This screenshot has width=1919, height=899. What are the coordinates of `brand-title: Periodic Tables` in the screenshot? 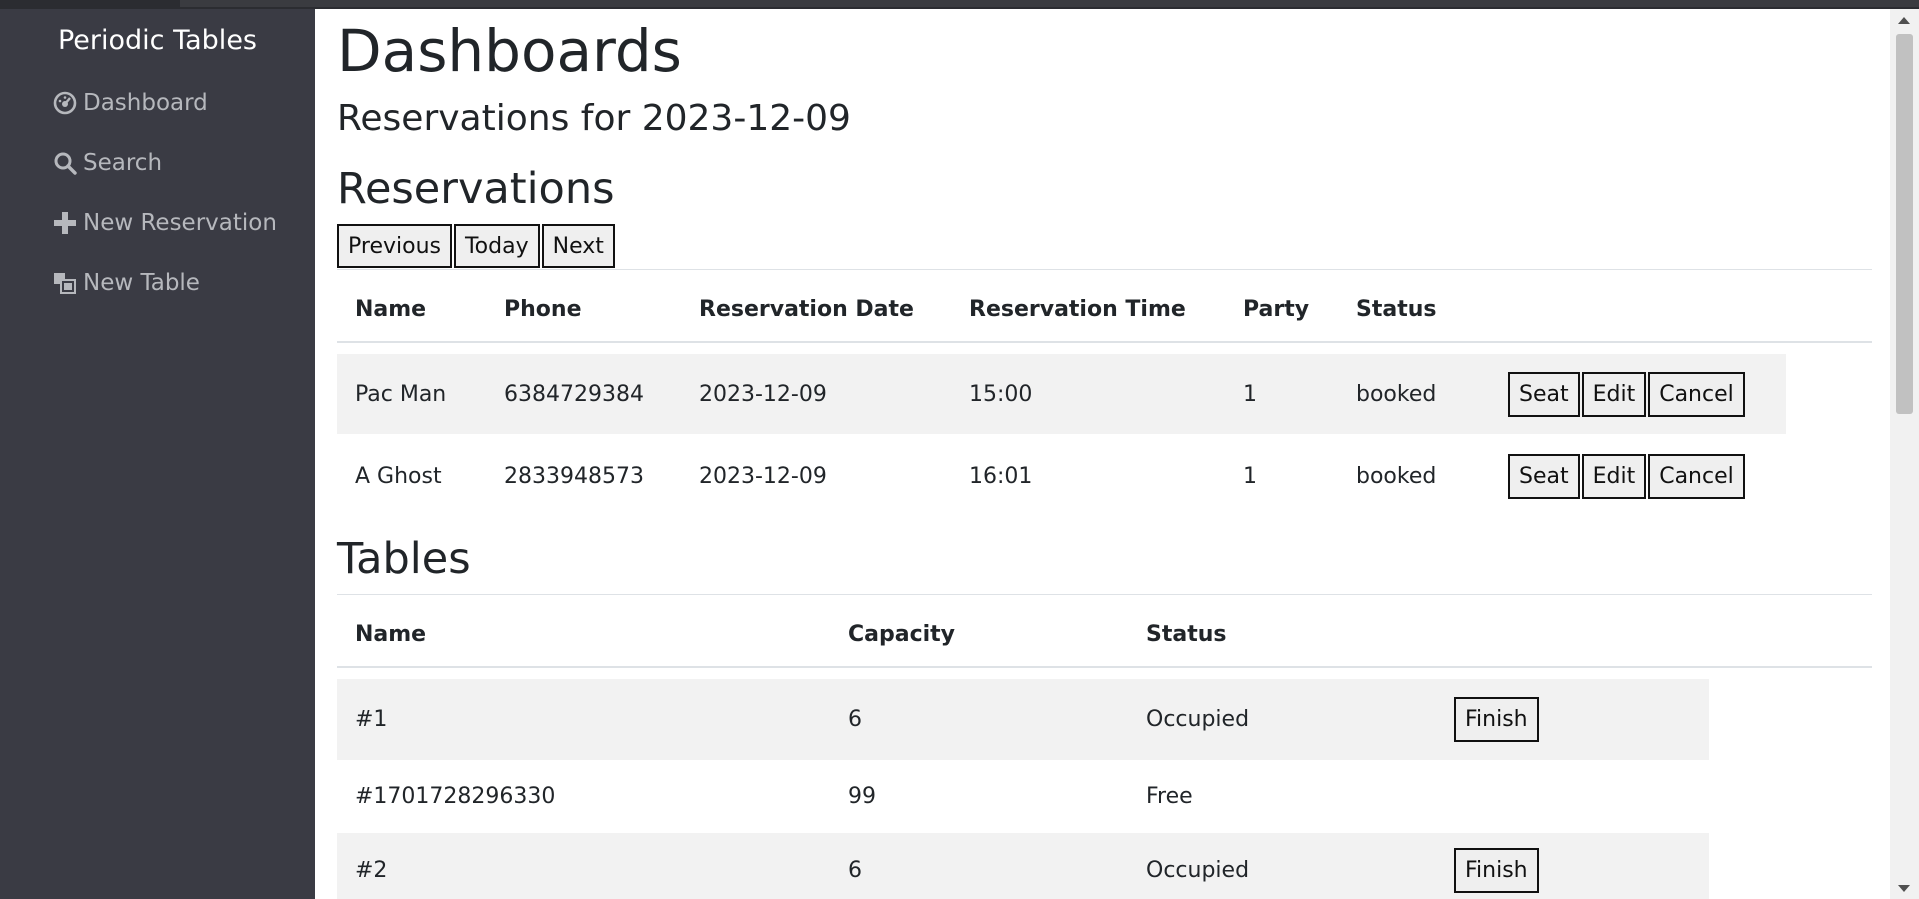 It's located at (157, 40).